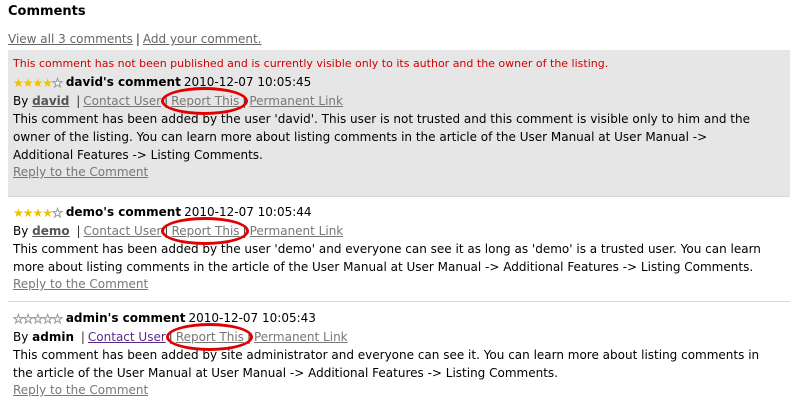  What do you see at coordinates (247, 82) in the screenshot?
I see `comment-date: 2010-12-07 10:05:45` at bounding box center [247, 82].